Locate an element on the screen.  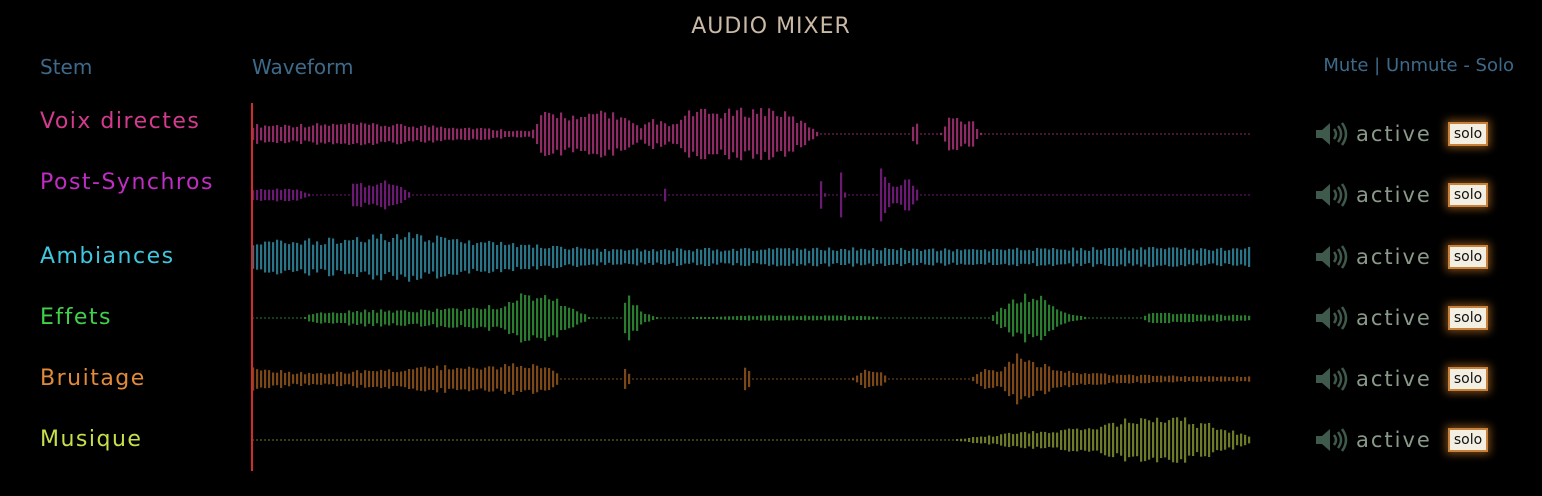
playhead is located at coordinates (252, 287).